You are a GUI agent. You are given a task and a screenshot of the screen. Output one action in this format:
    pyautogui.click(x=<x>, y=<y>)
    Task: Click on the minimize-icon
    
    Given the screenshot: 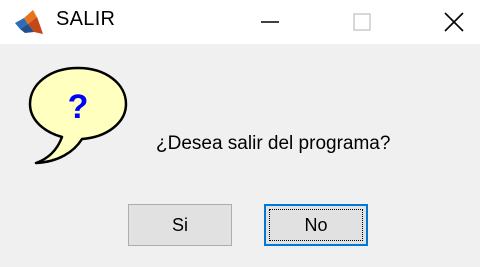 What is the action you would take?
    pyautogui.click(x=270, y=22)
    